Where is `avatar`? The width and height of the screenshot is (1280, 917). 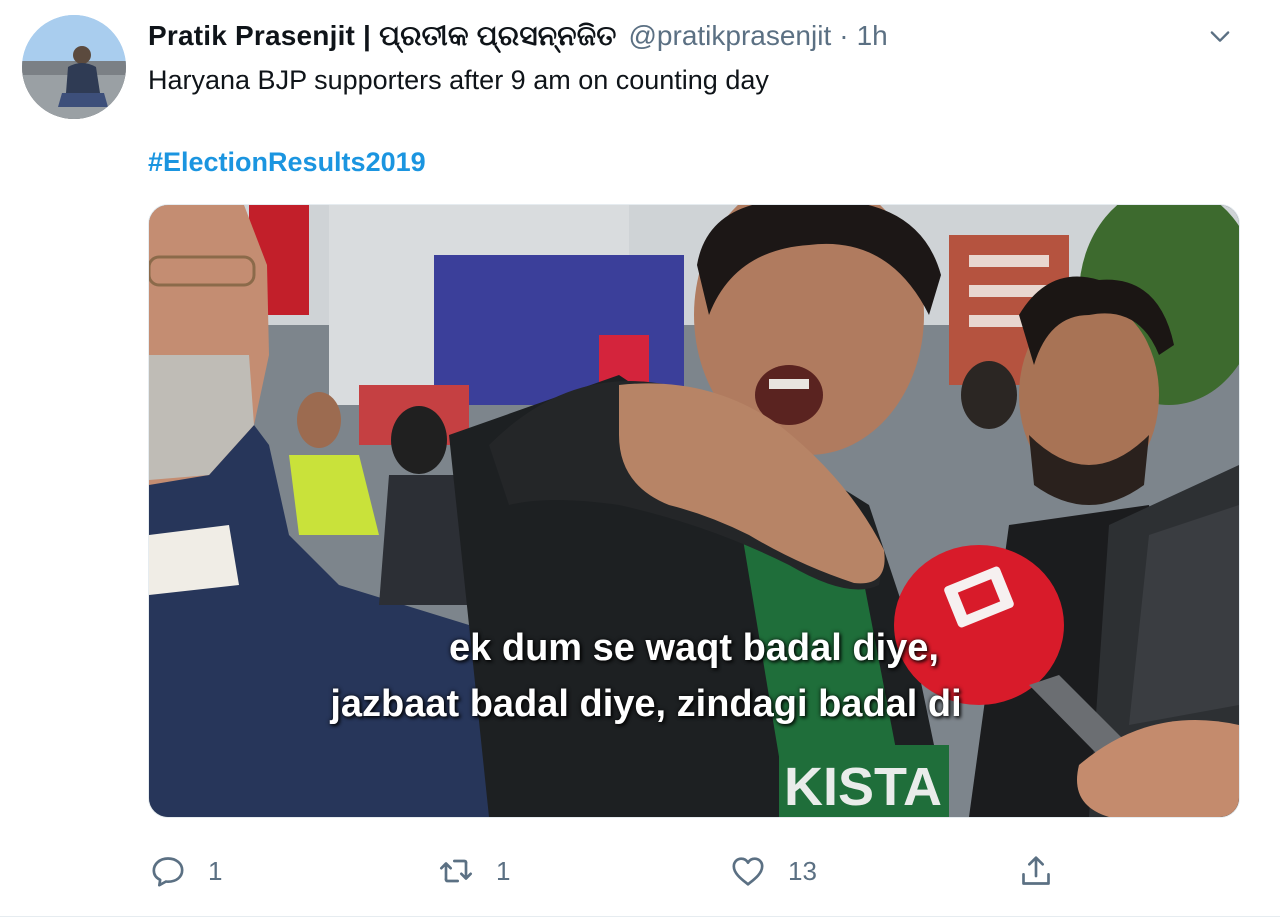 avatar is located at coordinates (74, 67).